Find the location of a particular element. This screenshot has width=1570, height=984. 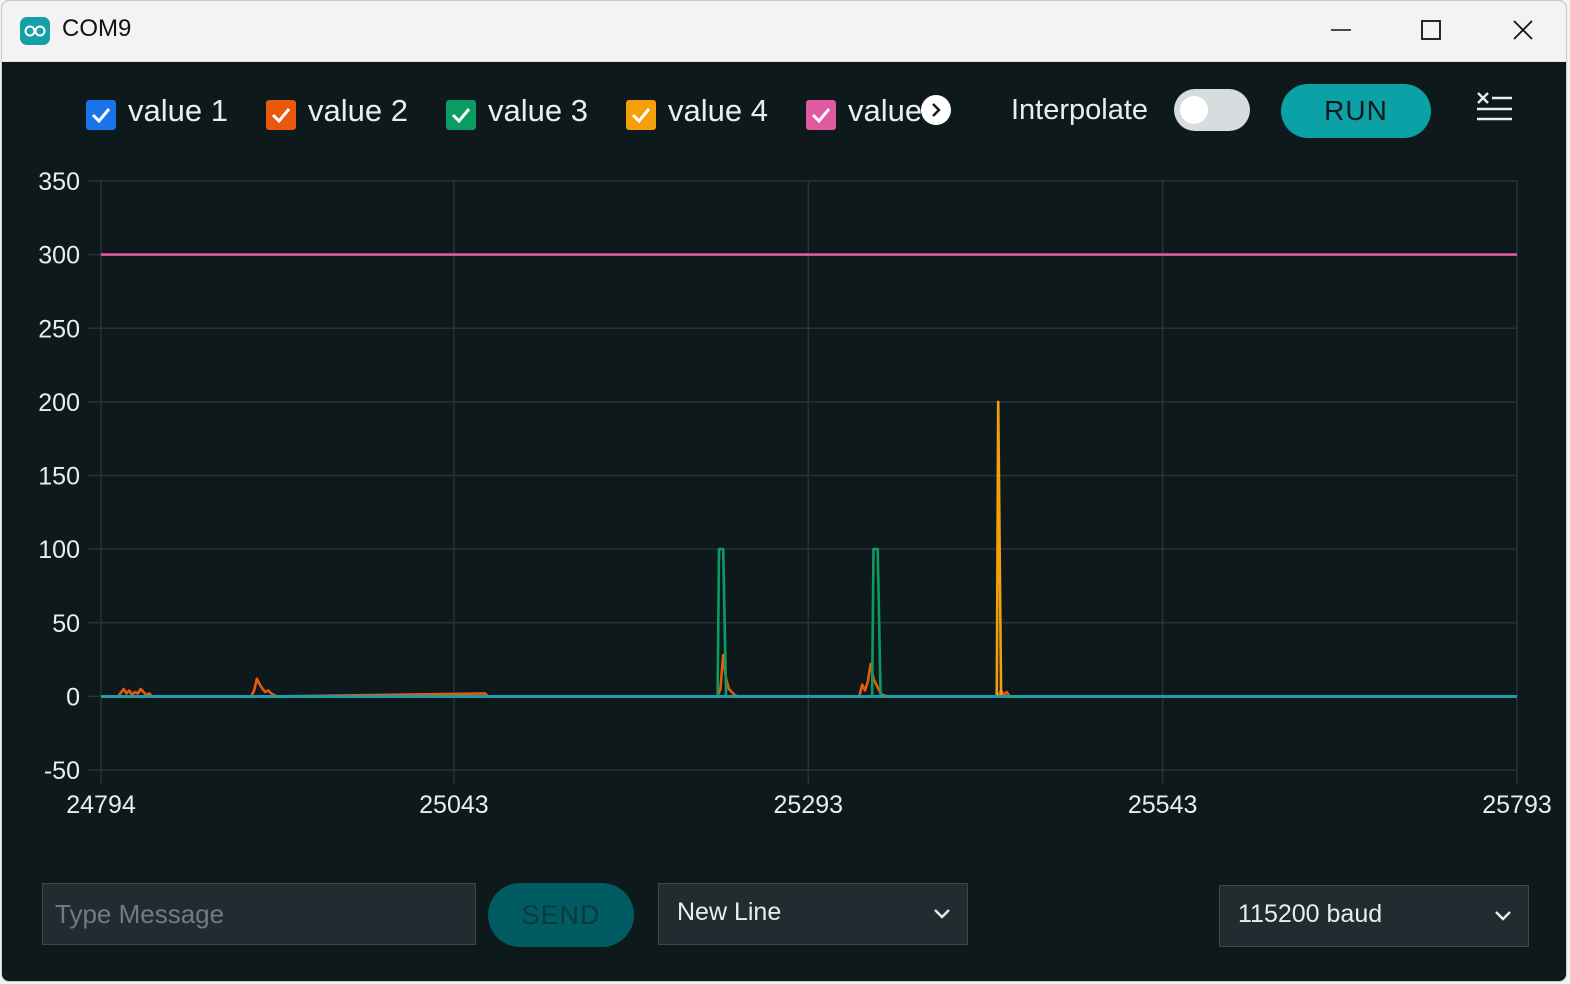

close-button is located at coordinates (1522, 31).